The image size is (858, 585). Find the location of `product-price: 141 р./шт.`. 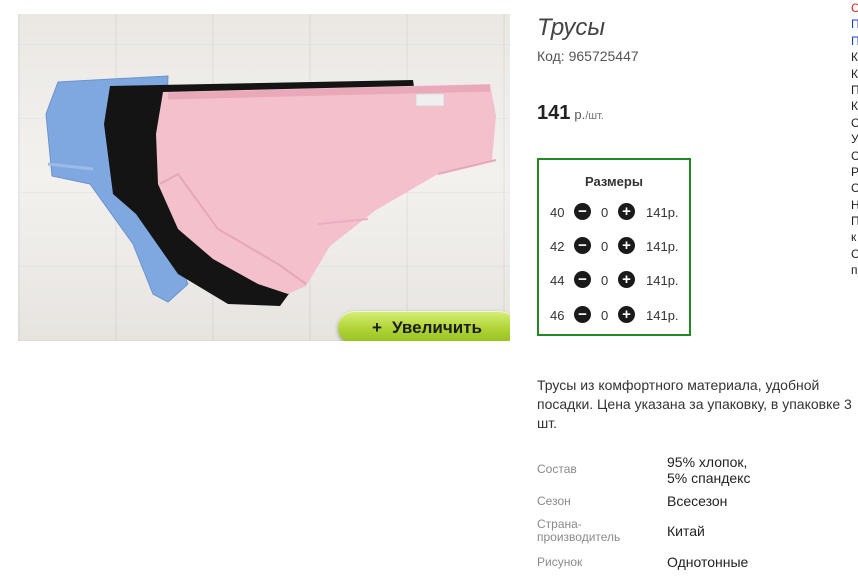

product-price: 141 р./шт. is located at coordinates (570, 113).